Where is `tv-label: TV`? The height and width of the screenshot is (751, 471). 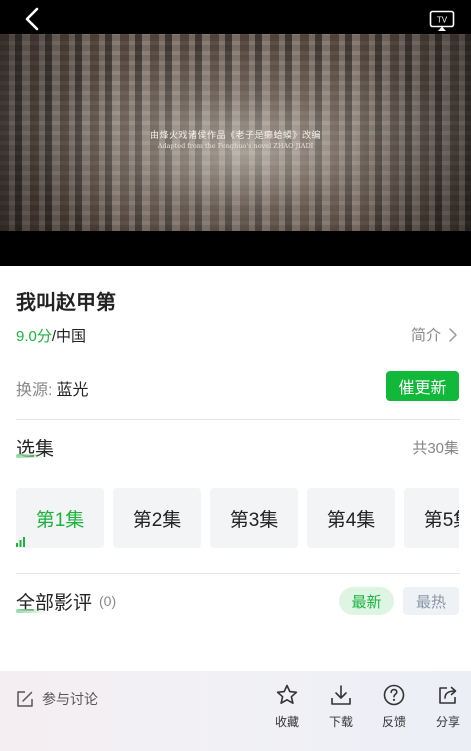 tv-label: TV is located at coordinates (442, 20).